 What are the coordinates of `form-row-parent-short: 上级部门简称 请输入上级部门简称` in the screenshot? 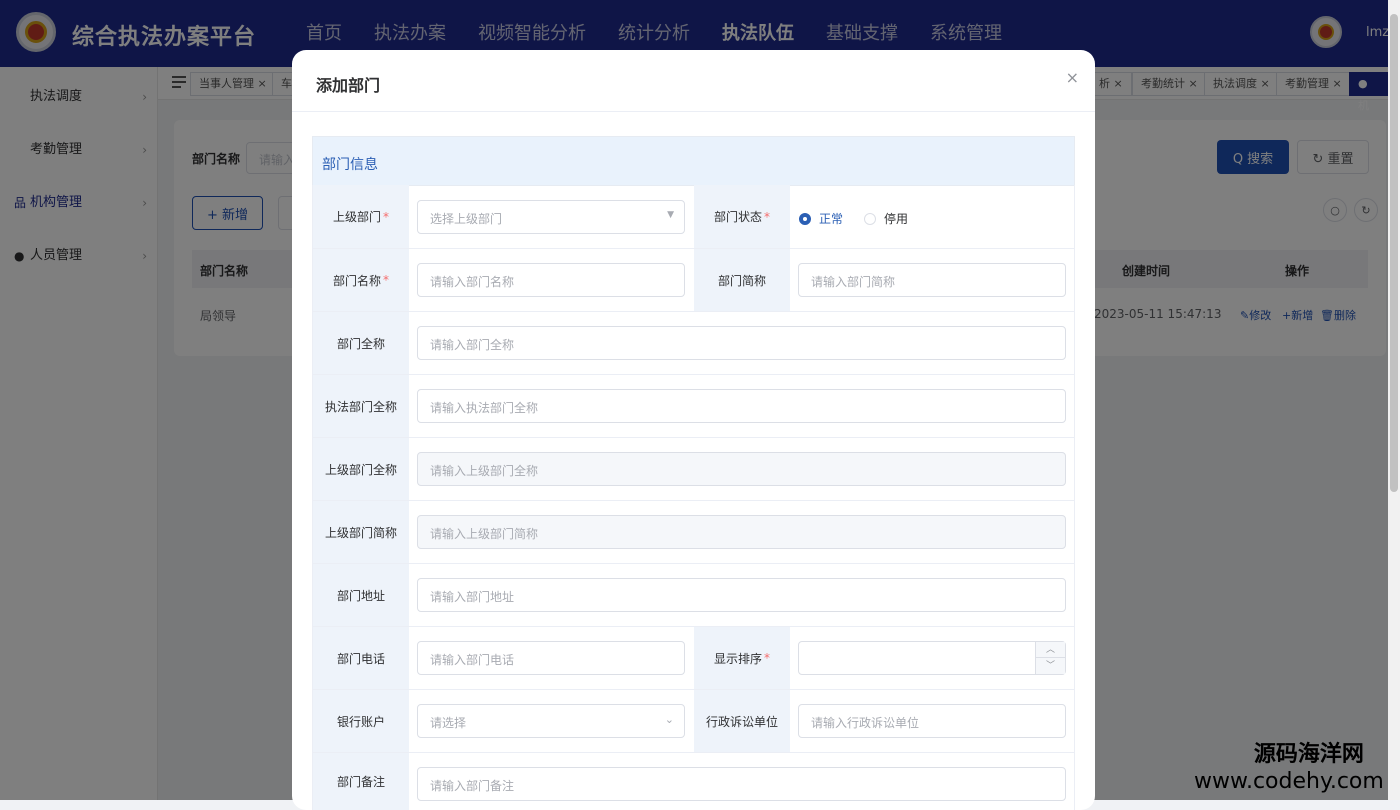 It's located at (693, 532).